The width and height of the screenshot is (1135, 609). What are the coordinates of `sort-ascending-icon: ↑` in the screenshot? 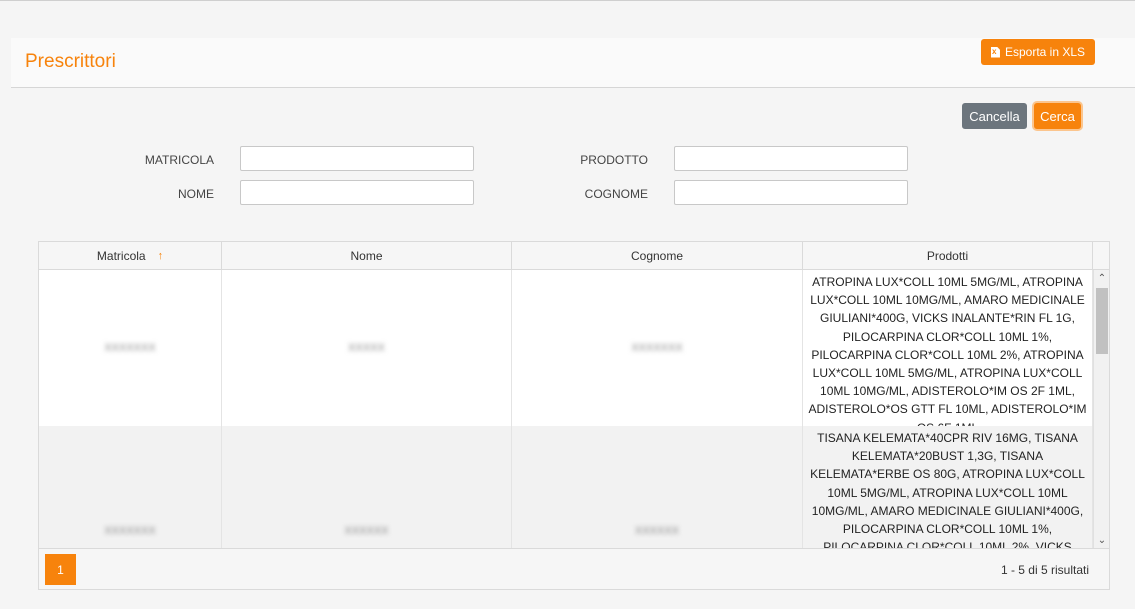 It's located at (160, 256).